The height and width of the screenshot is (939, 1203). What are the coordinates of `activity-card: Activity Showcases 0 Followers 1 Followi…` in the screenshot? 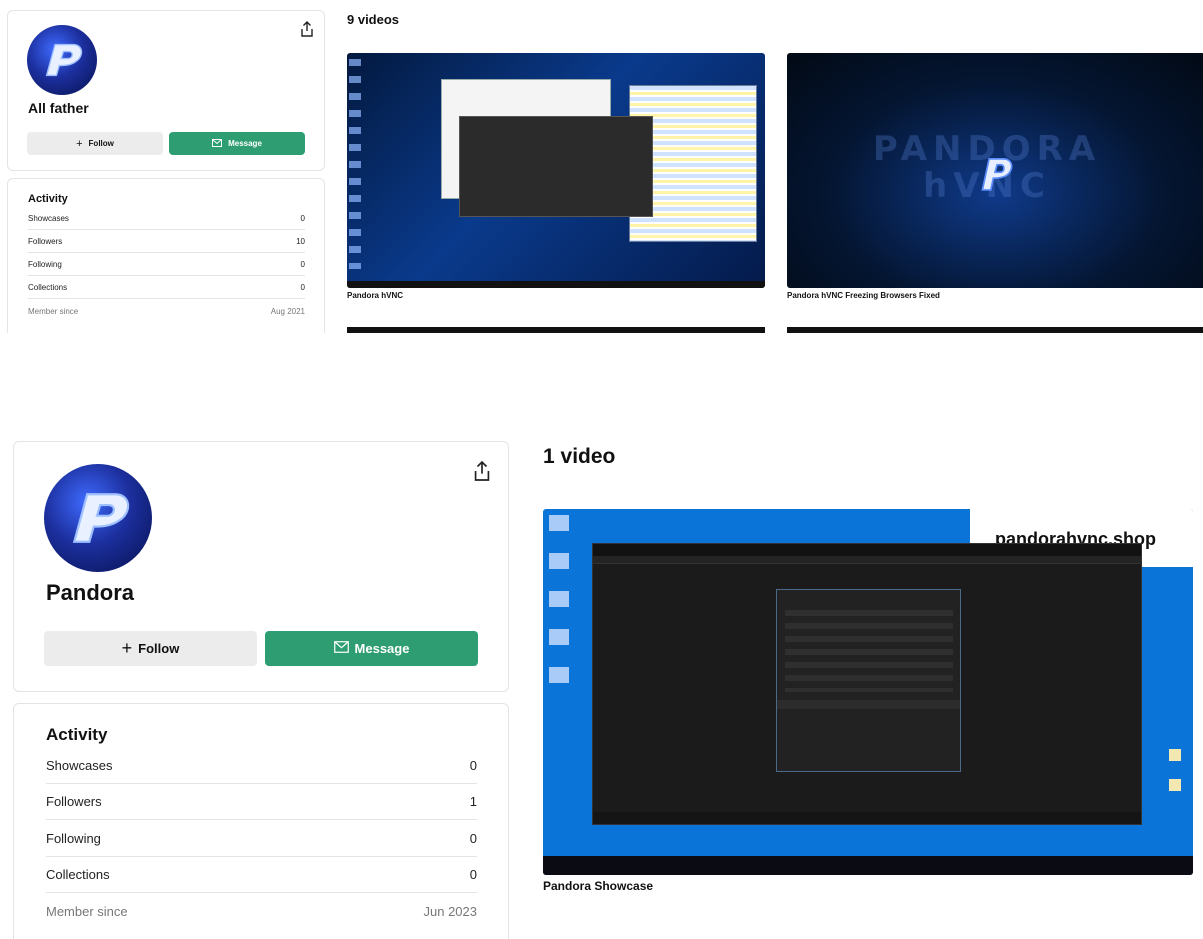 It's located at (261, 821).